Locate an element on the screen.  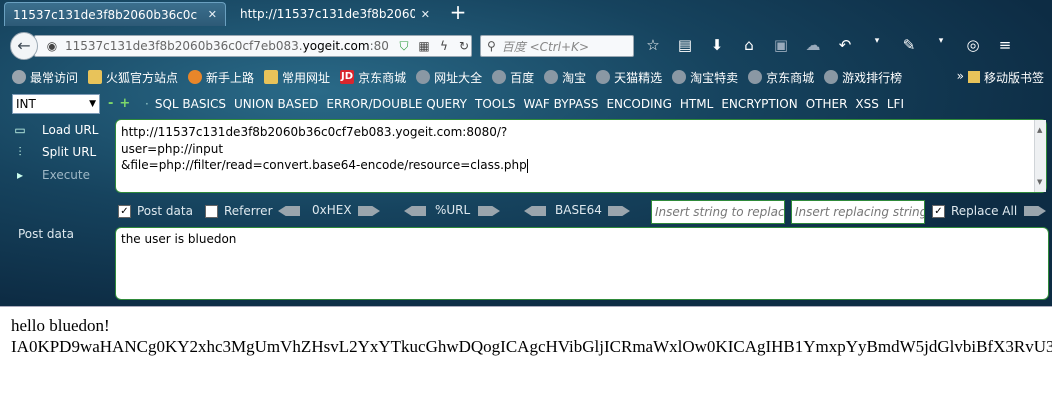
play-icon: ▸ is located at coordinates (20, 175).